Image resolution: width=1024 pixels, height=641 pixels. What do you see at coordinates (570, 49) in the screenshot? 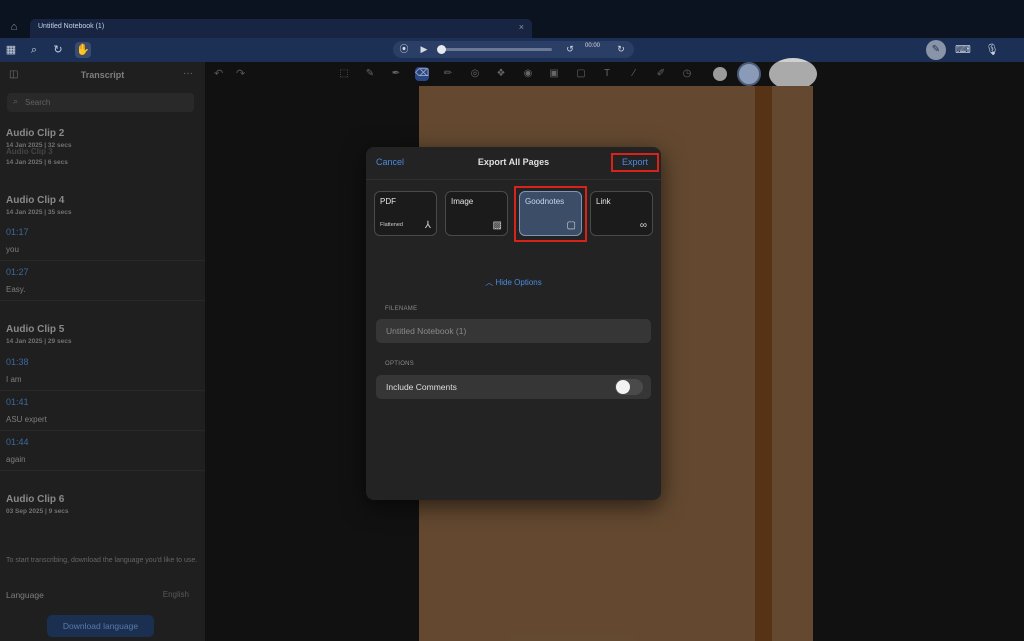
I see `rewind-icon: ↺` at bounding box center [570, 49].